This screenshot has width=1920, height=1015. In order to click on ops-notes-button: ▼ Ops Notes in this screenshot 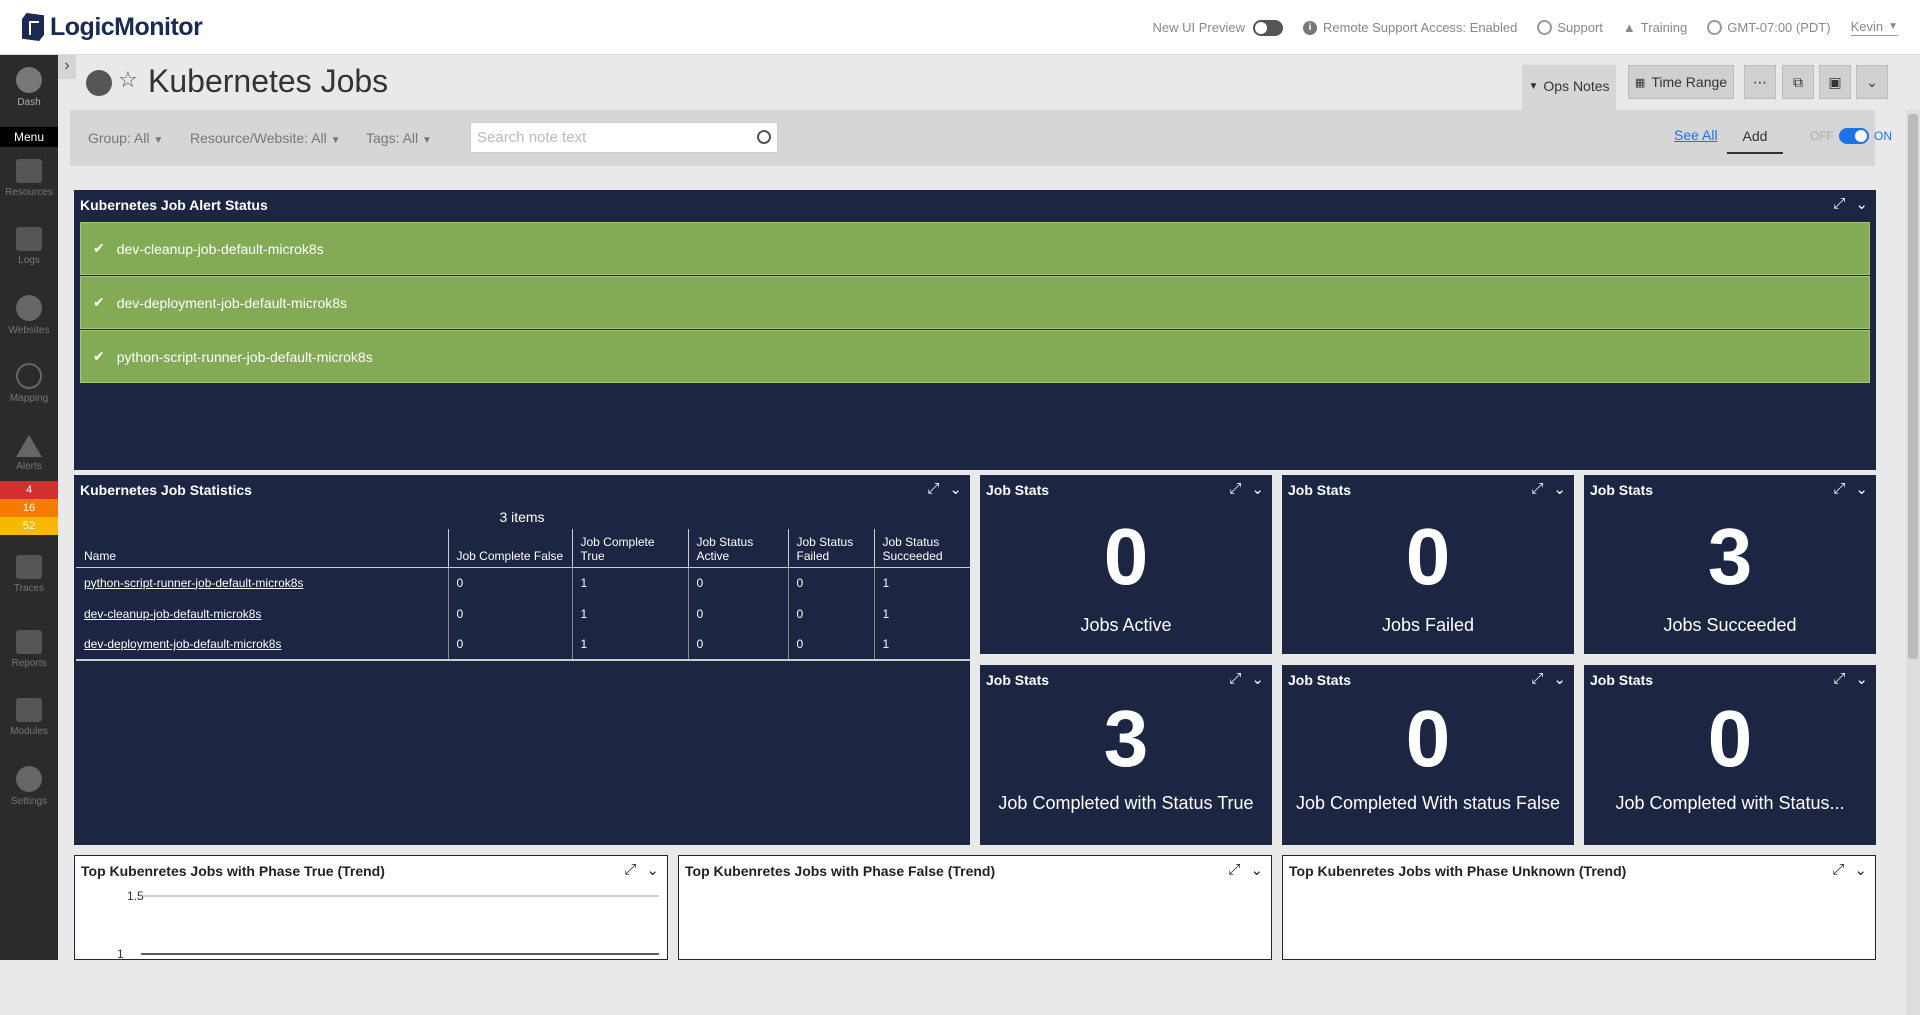, I will do `click(1569, 87)`.